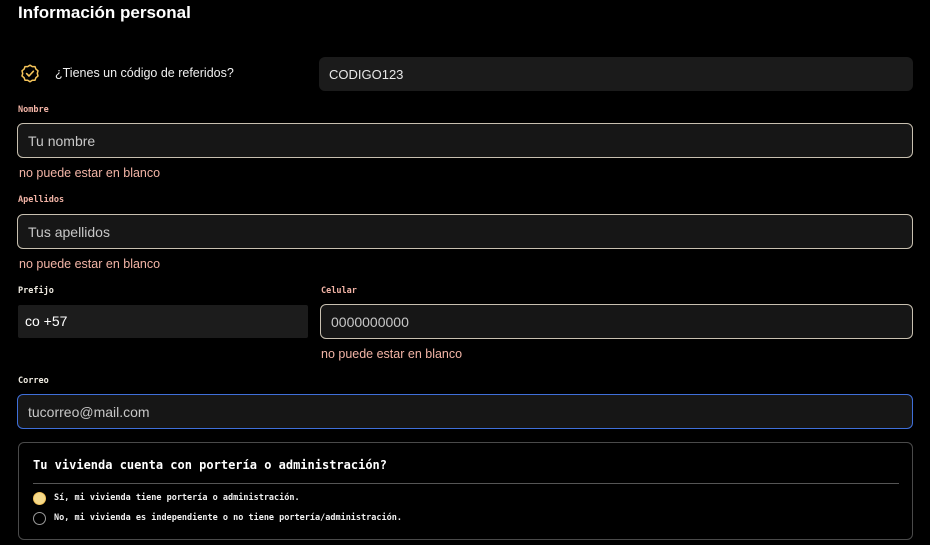 This screenshot has height=545, width=930. What do you see at coordinates (392, 354) in the screenshot?
I see `celular-error: no puede estar en blanco` at bounding box center [392, 354].